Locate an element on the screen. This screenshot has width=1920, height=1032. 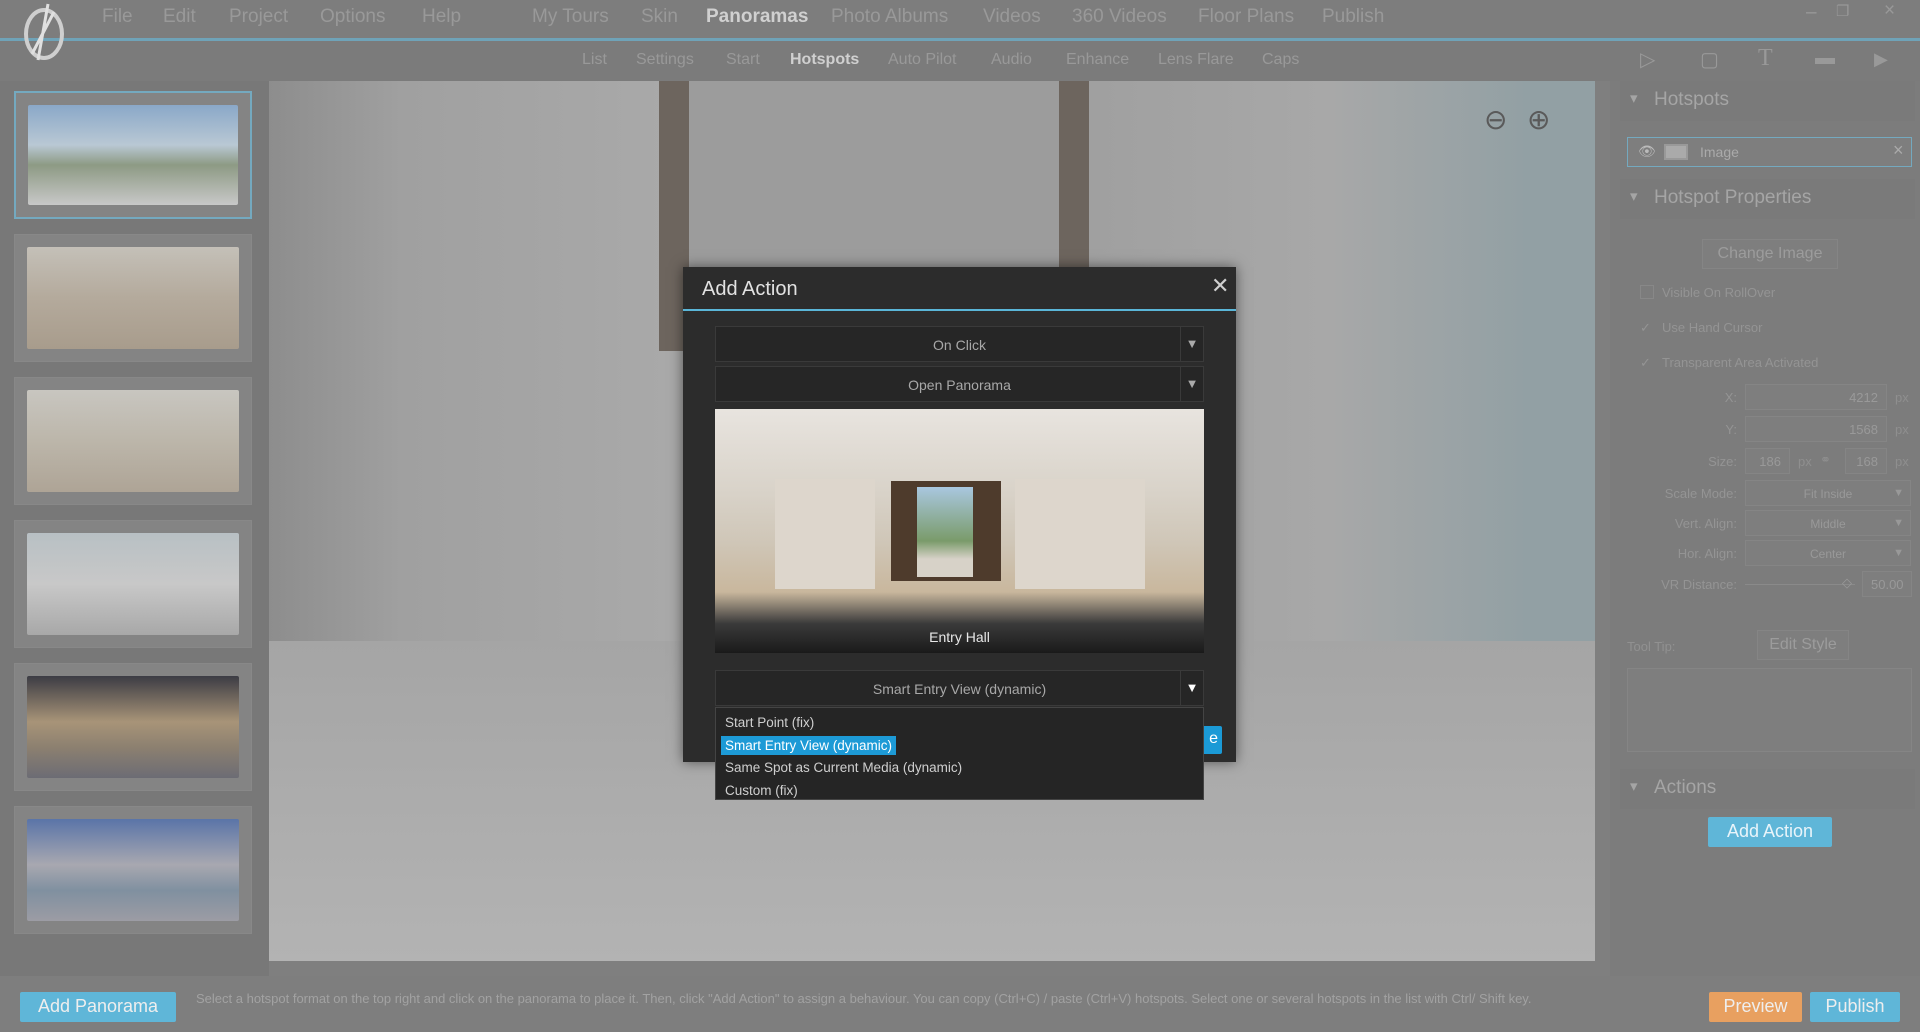
close-icon: × is located at coordinates (1889, 11).